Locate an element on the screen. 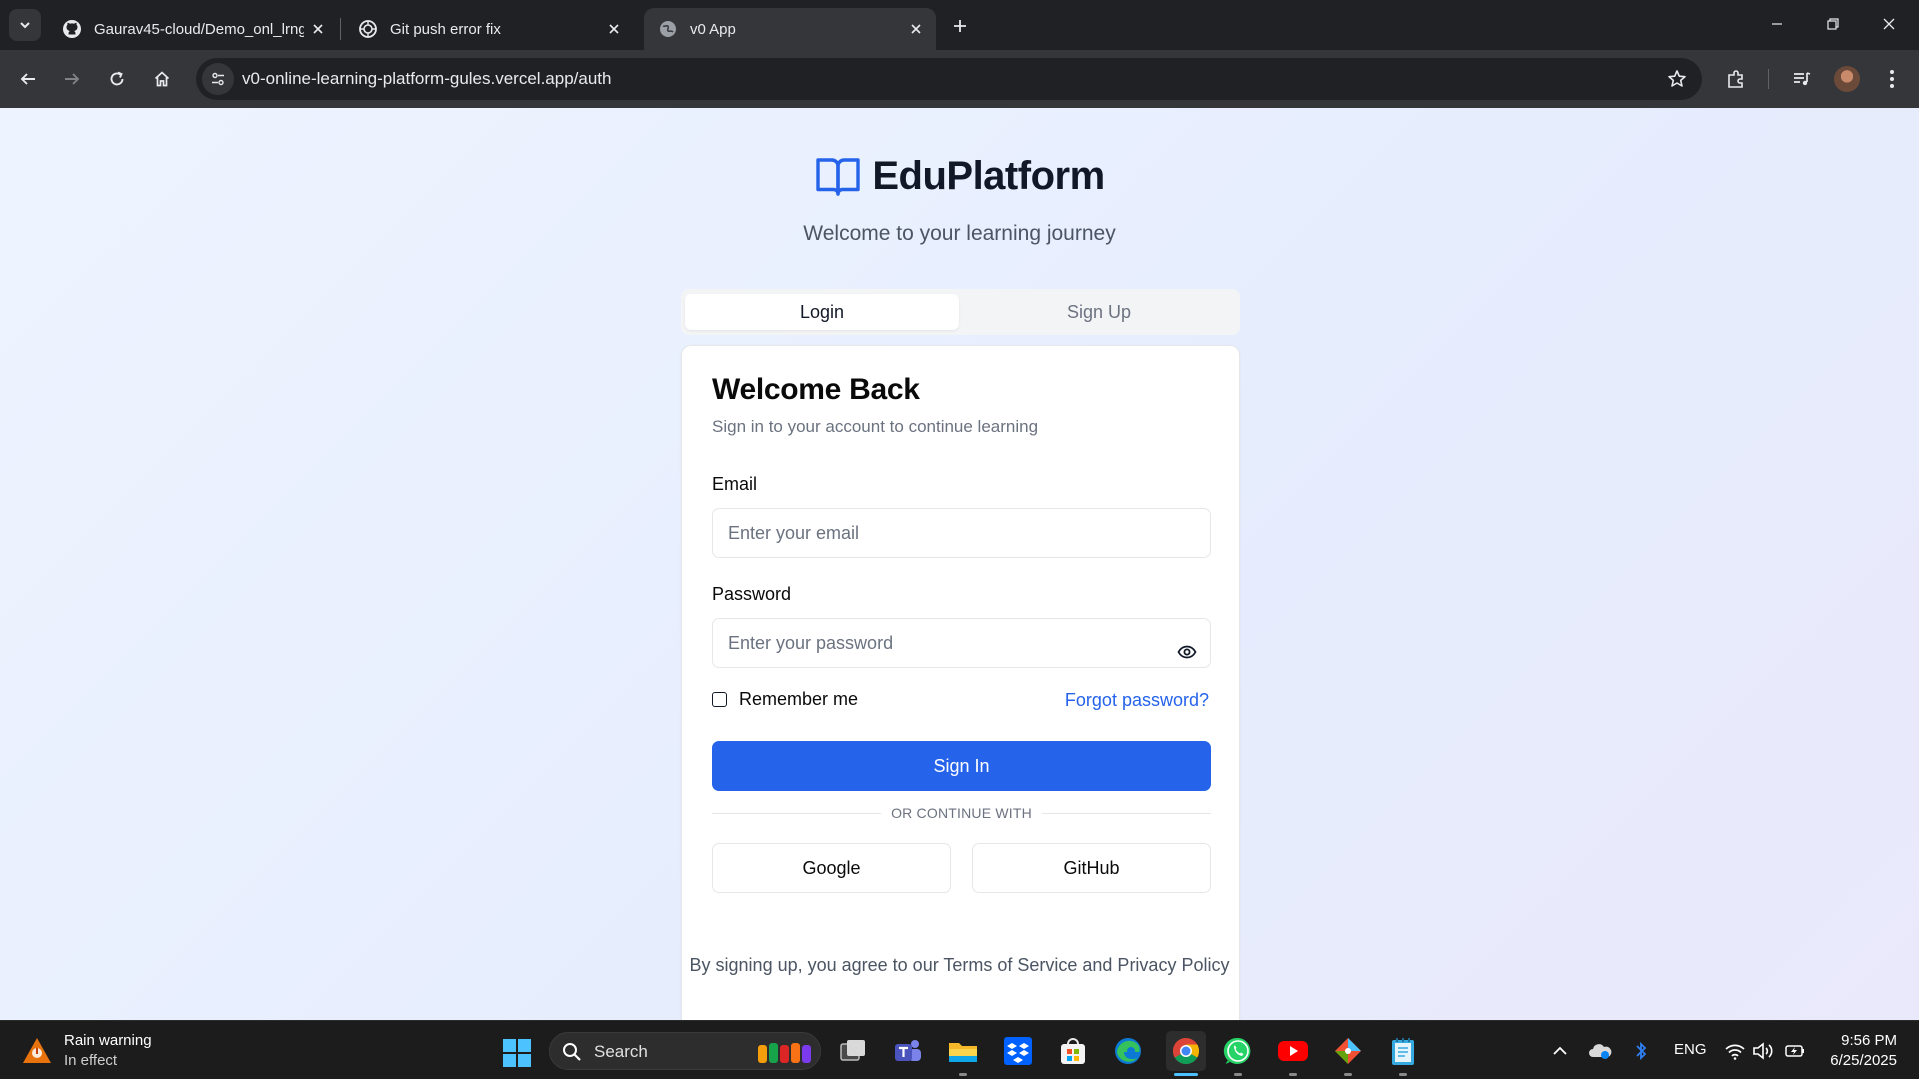 The width and height of the screenshot is (1919, 1079). tune-icon is located at coordinates (218, 79).